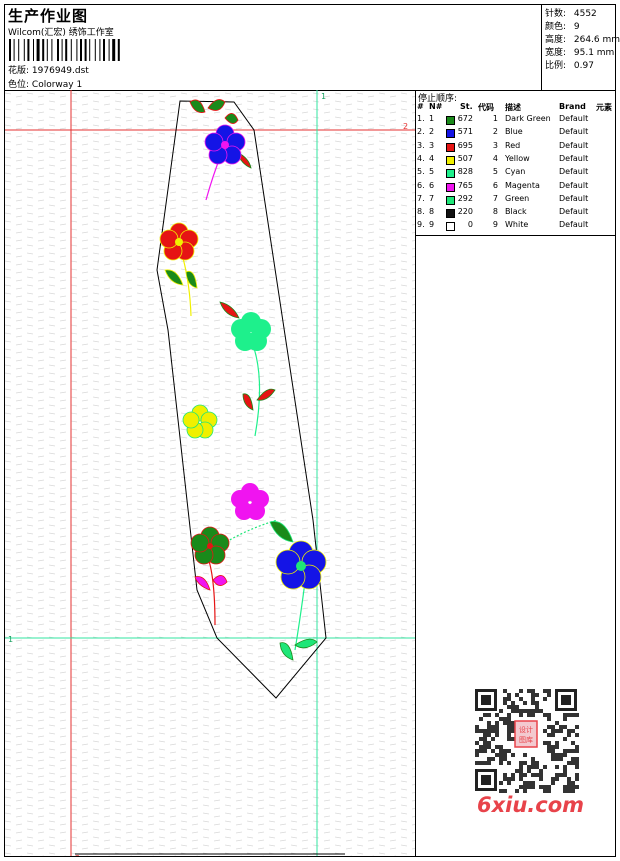 The image size is (620, 861). What do you see at coordinates (594, 53) in the screenshot?
I see `stat-value: 95.1 mm` at bounding box center [594, 53].